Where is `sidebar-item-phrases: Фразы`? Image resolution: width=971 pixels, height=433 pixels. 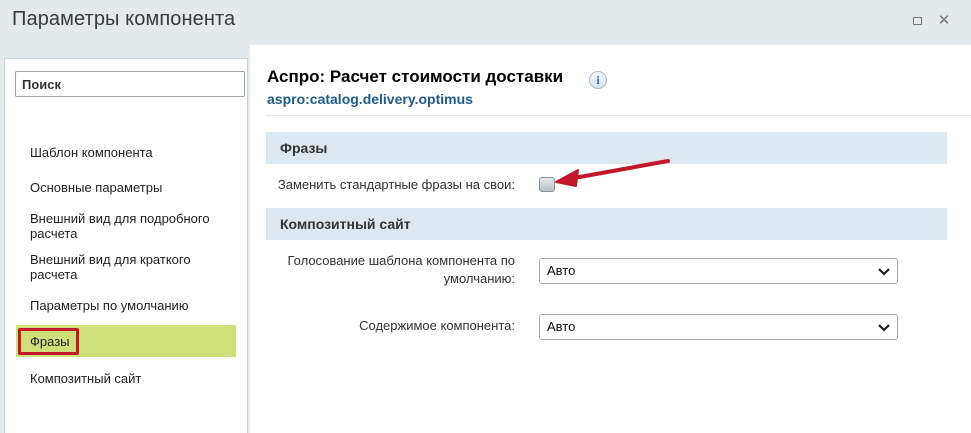 sidebar-item-phrases: Фразы is located at coordinates (50, 341).